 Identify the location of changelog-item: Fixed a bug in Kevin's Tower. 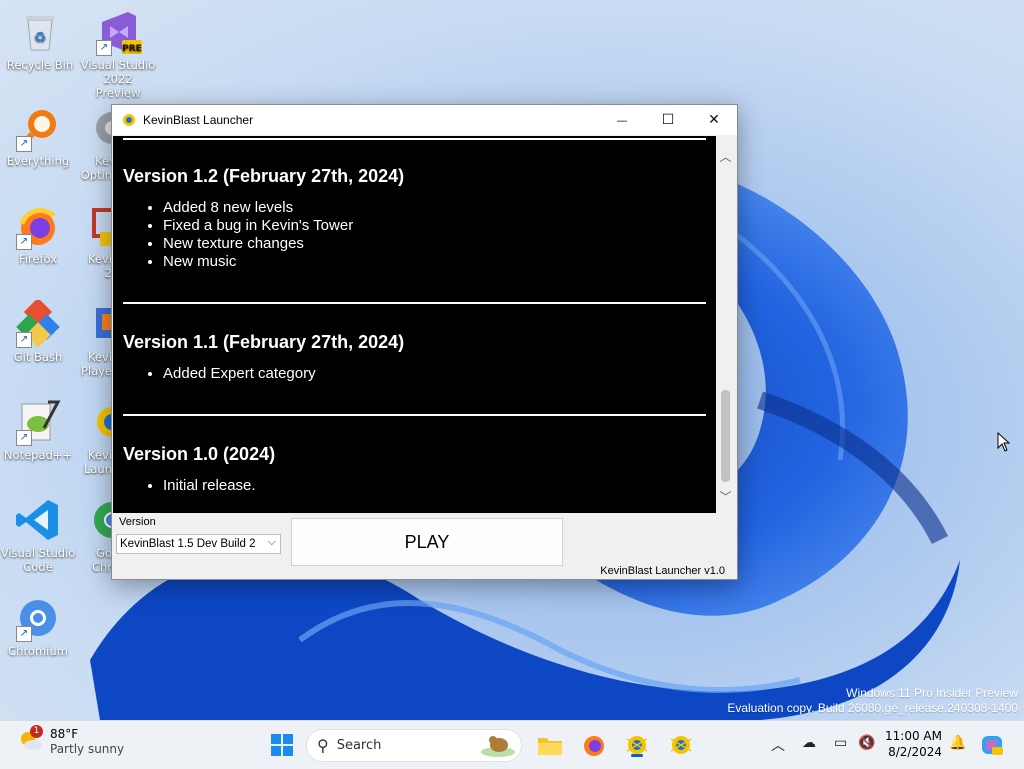
(434, 226).